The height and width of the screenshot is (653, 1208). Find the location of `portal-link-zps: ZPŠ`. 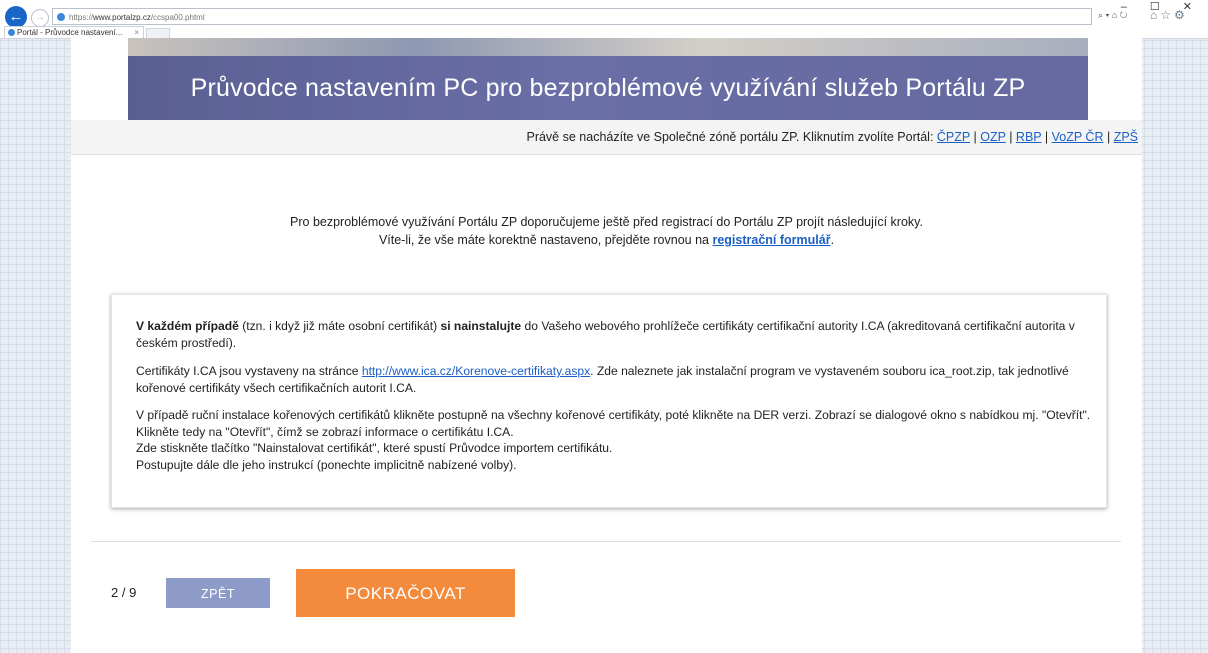

portal-link-zps: ZPŠ is located at coordinates (1126, 137).